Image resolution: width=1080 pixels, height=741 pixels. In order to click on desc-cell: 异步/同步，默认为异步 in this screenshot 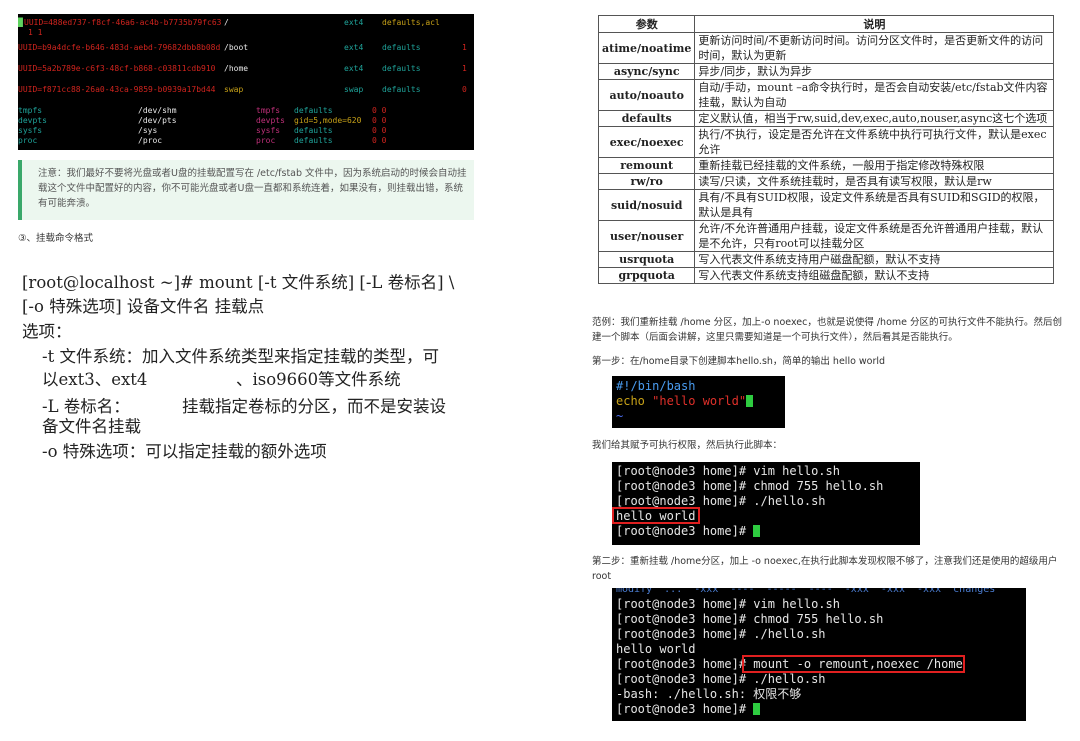, I will do `click(874, 71)`.